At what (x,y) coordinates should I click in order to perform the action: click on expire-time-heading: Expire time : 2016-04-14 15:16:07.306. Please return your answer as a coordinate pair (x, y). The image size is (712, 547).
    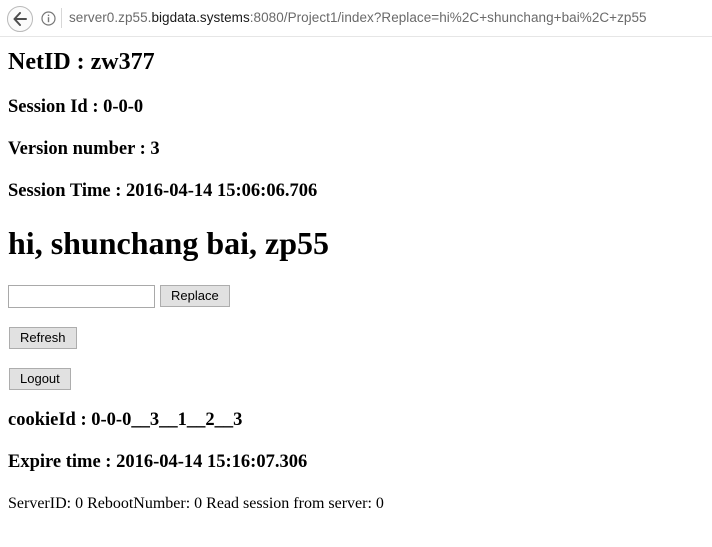
    Looking at the image, I should click on (158, 462).